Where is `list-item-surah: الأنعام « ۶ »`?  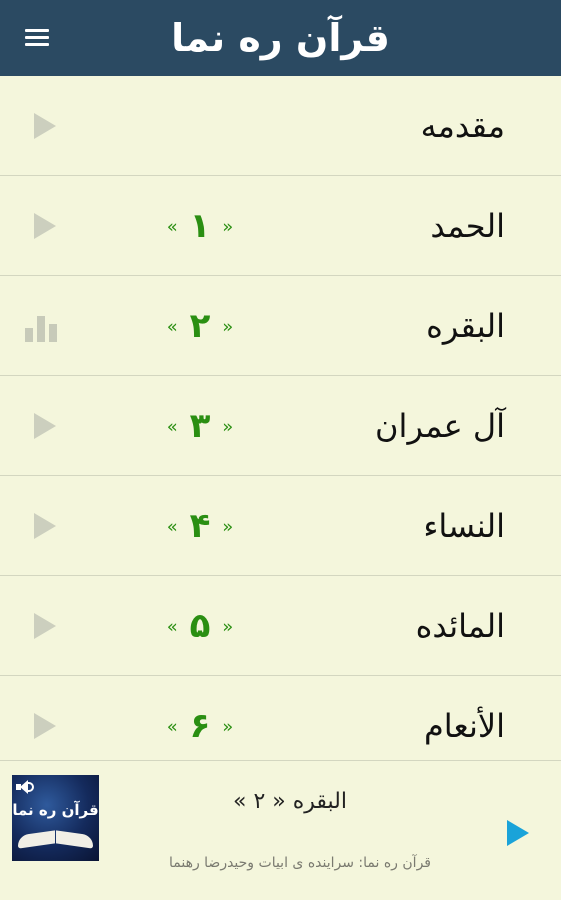 list-item-surah: الأنعام « ۶ » is located at coordinates (280, 718).